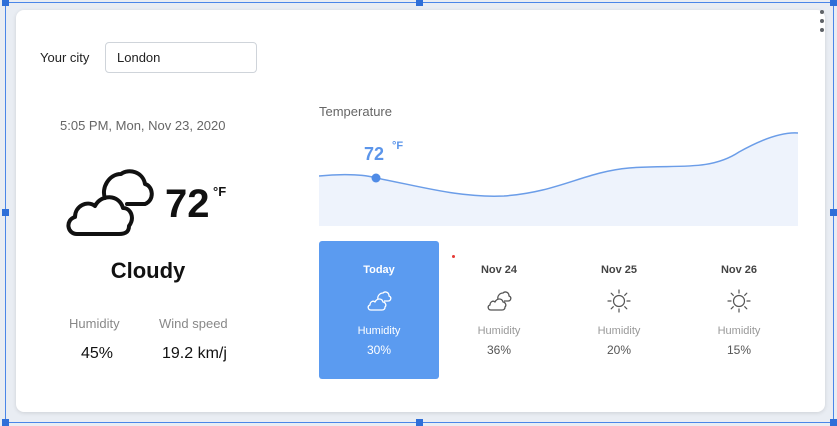  Describe the element at coordinates (355, 111) in the screenshot. I see `temperature-chart-title: Temperature` at that location.